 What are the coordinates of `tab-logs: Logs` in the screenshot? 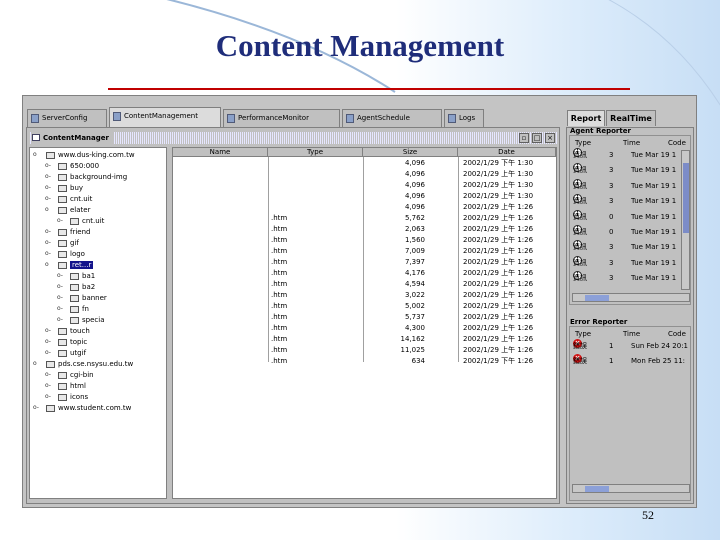 It's located at (464, 118).